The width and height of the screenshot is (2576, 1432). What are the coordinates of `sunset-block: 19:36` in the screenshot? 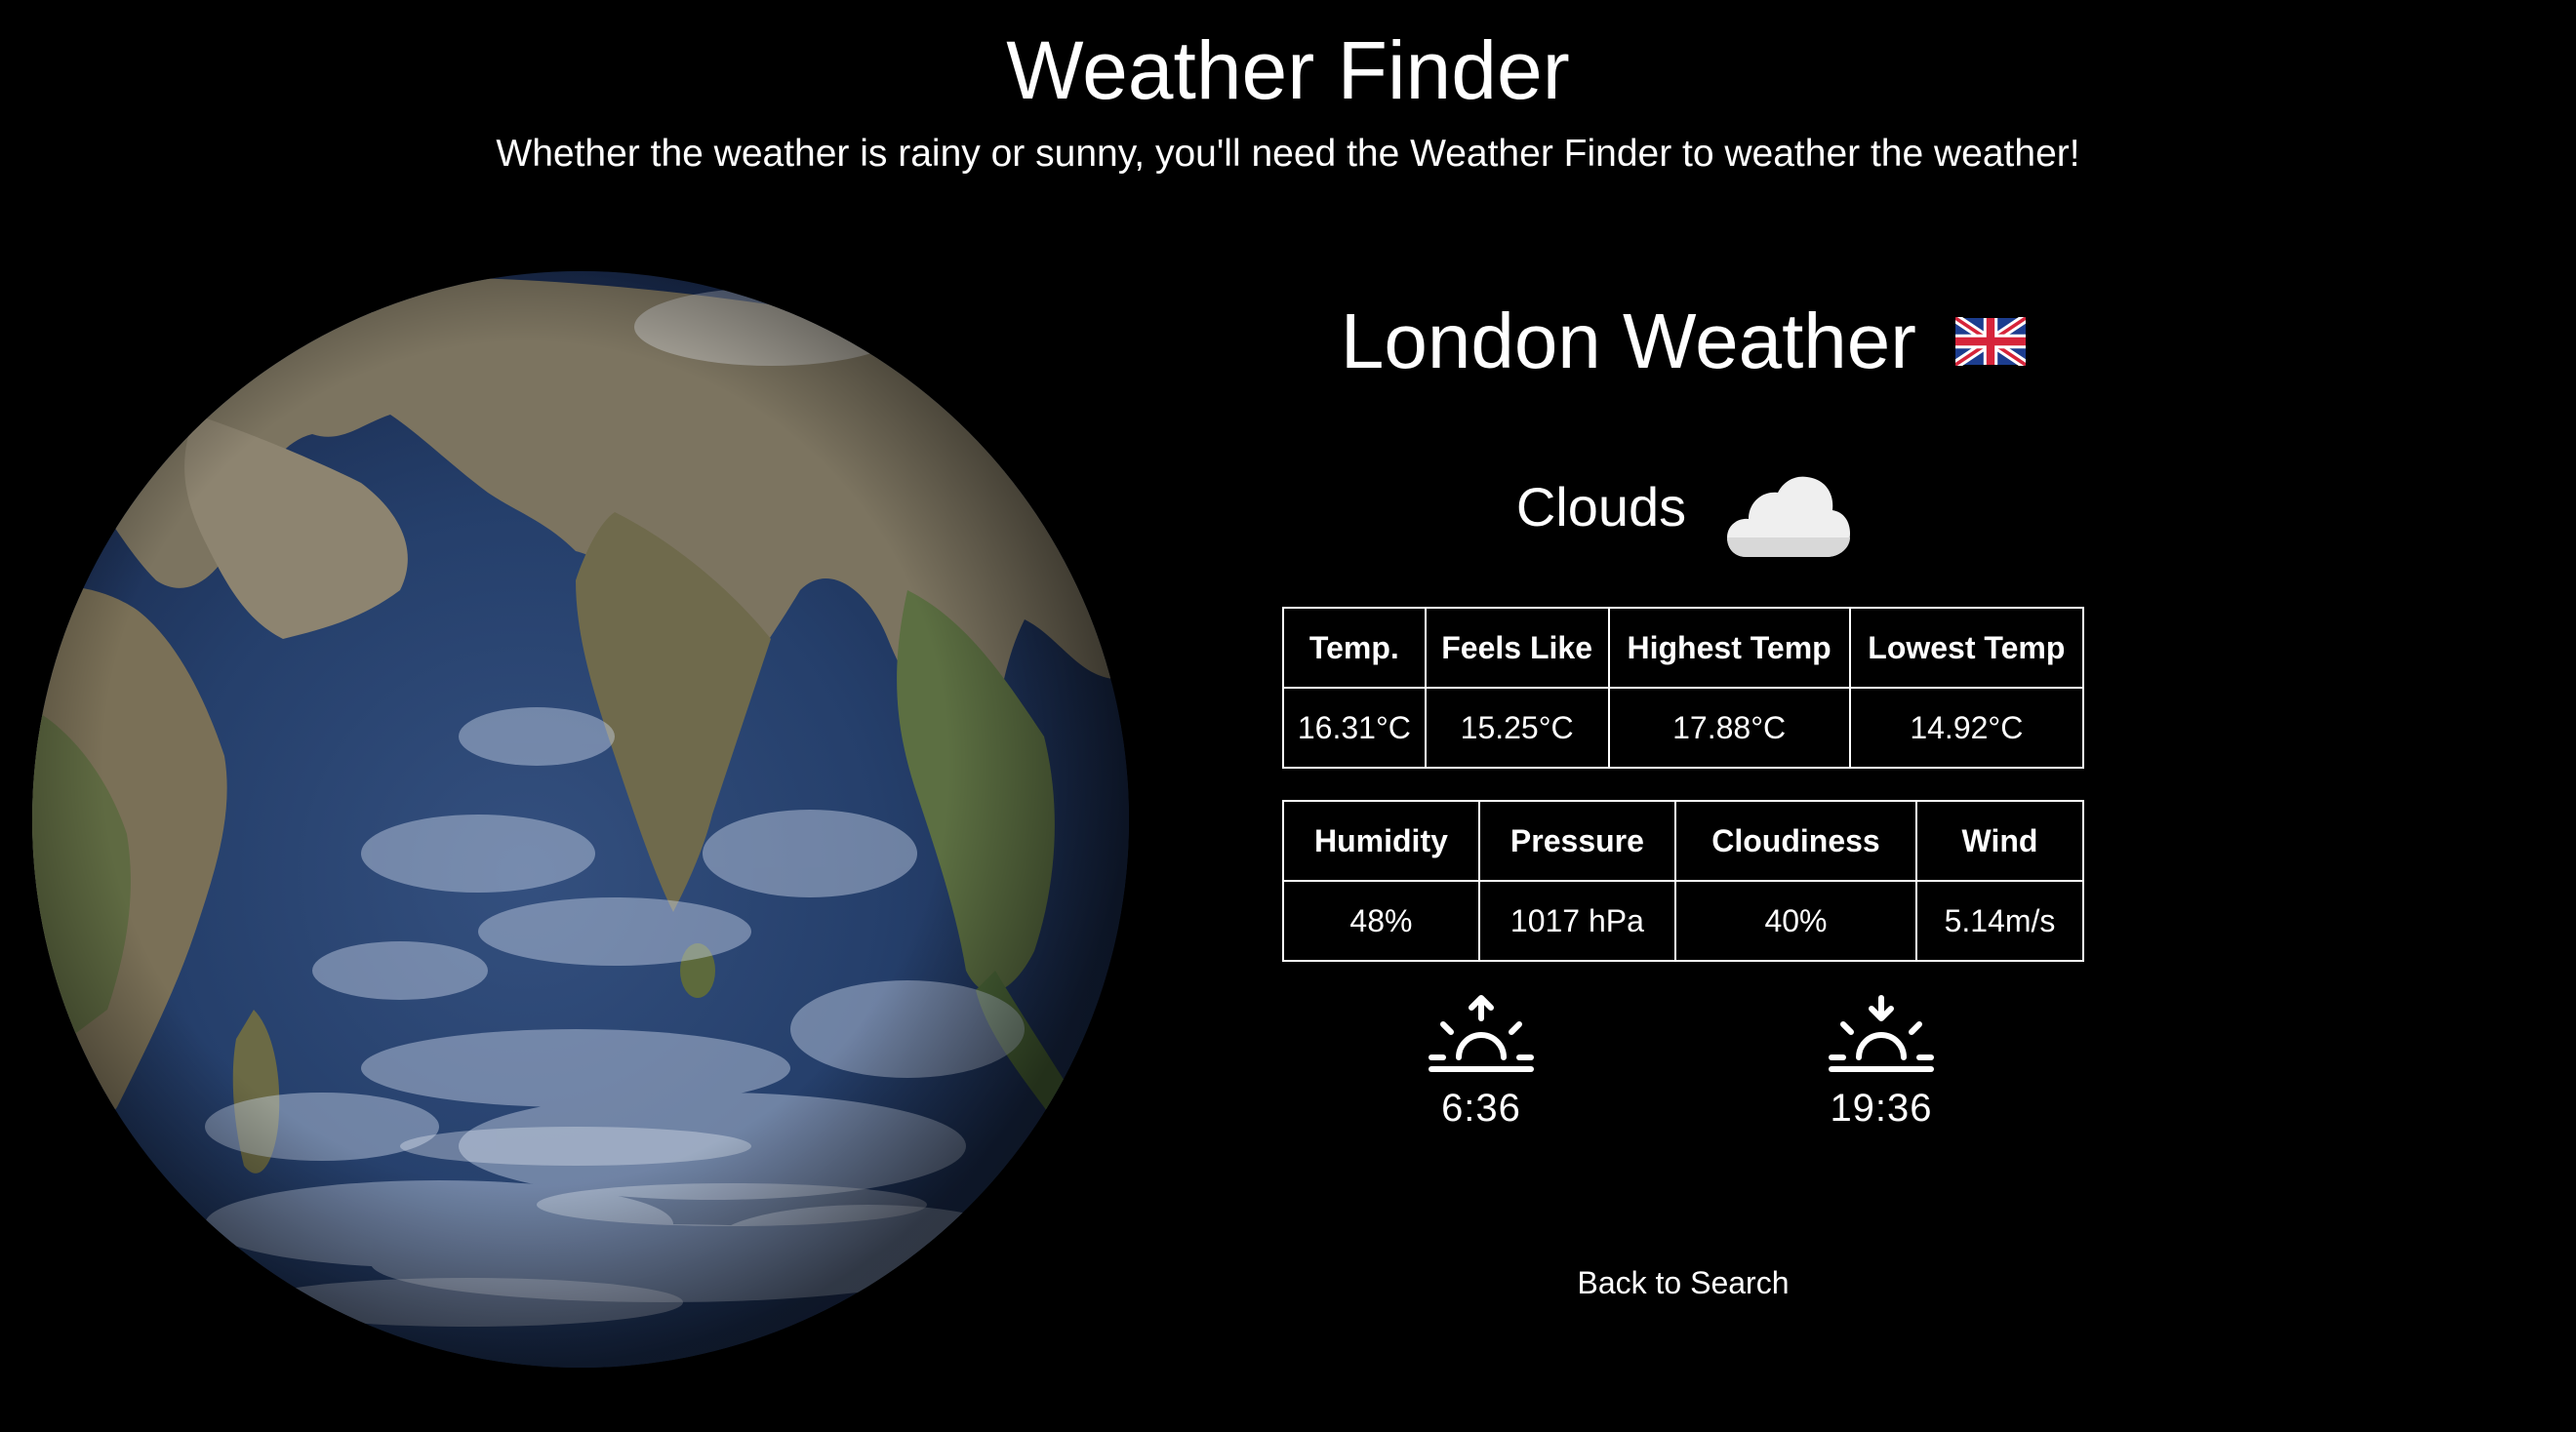 It's located at (1881, 1064).